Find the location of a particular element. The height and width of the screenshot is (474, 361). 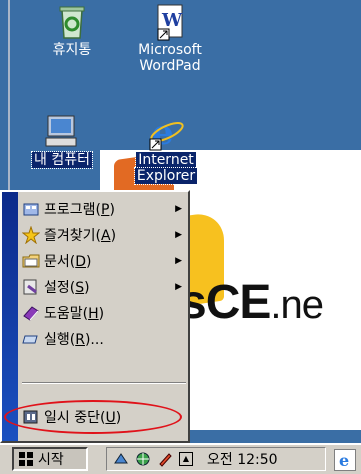

my-computer-icon is located at coordinates (61, 131).